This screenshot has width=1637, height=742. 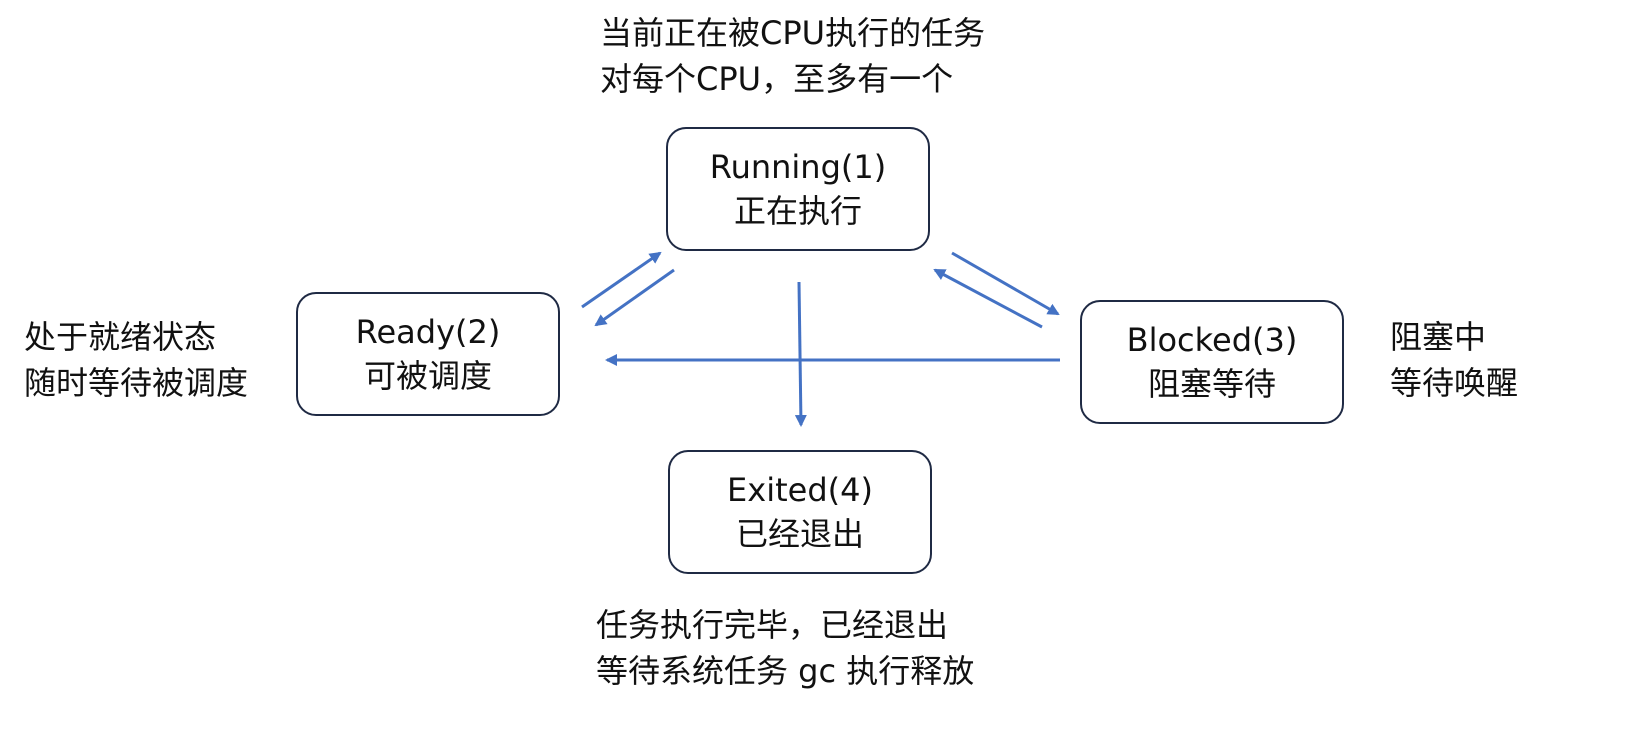 What do you see at coordinates (136, 383) in the screenshot?
I see `note-ready-line-2: 随时等待被调度` at bounding box center [136, 383].